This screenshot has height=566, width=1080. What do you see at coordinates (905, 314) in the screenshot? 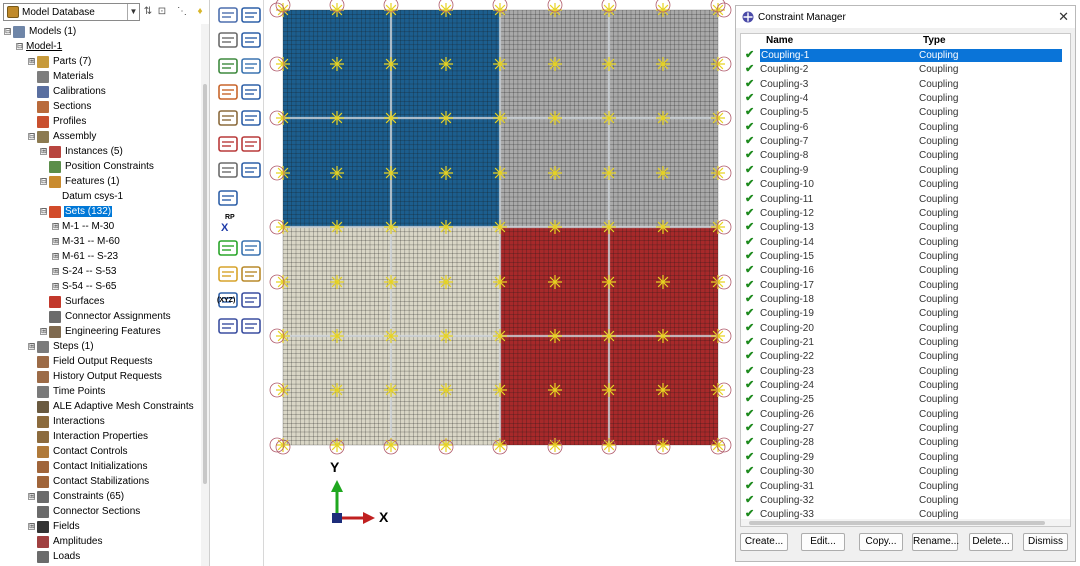
I see `table-row: ✔ Coupling-19 Coupling` at bounding box center [905, 314].